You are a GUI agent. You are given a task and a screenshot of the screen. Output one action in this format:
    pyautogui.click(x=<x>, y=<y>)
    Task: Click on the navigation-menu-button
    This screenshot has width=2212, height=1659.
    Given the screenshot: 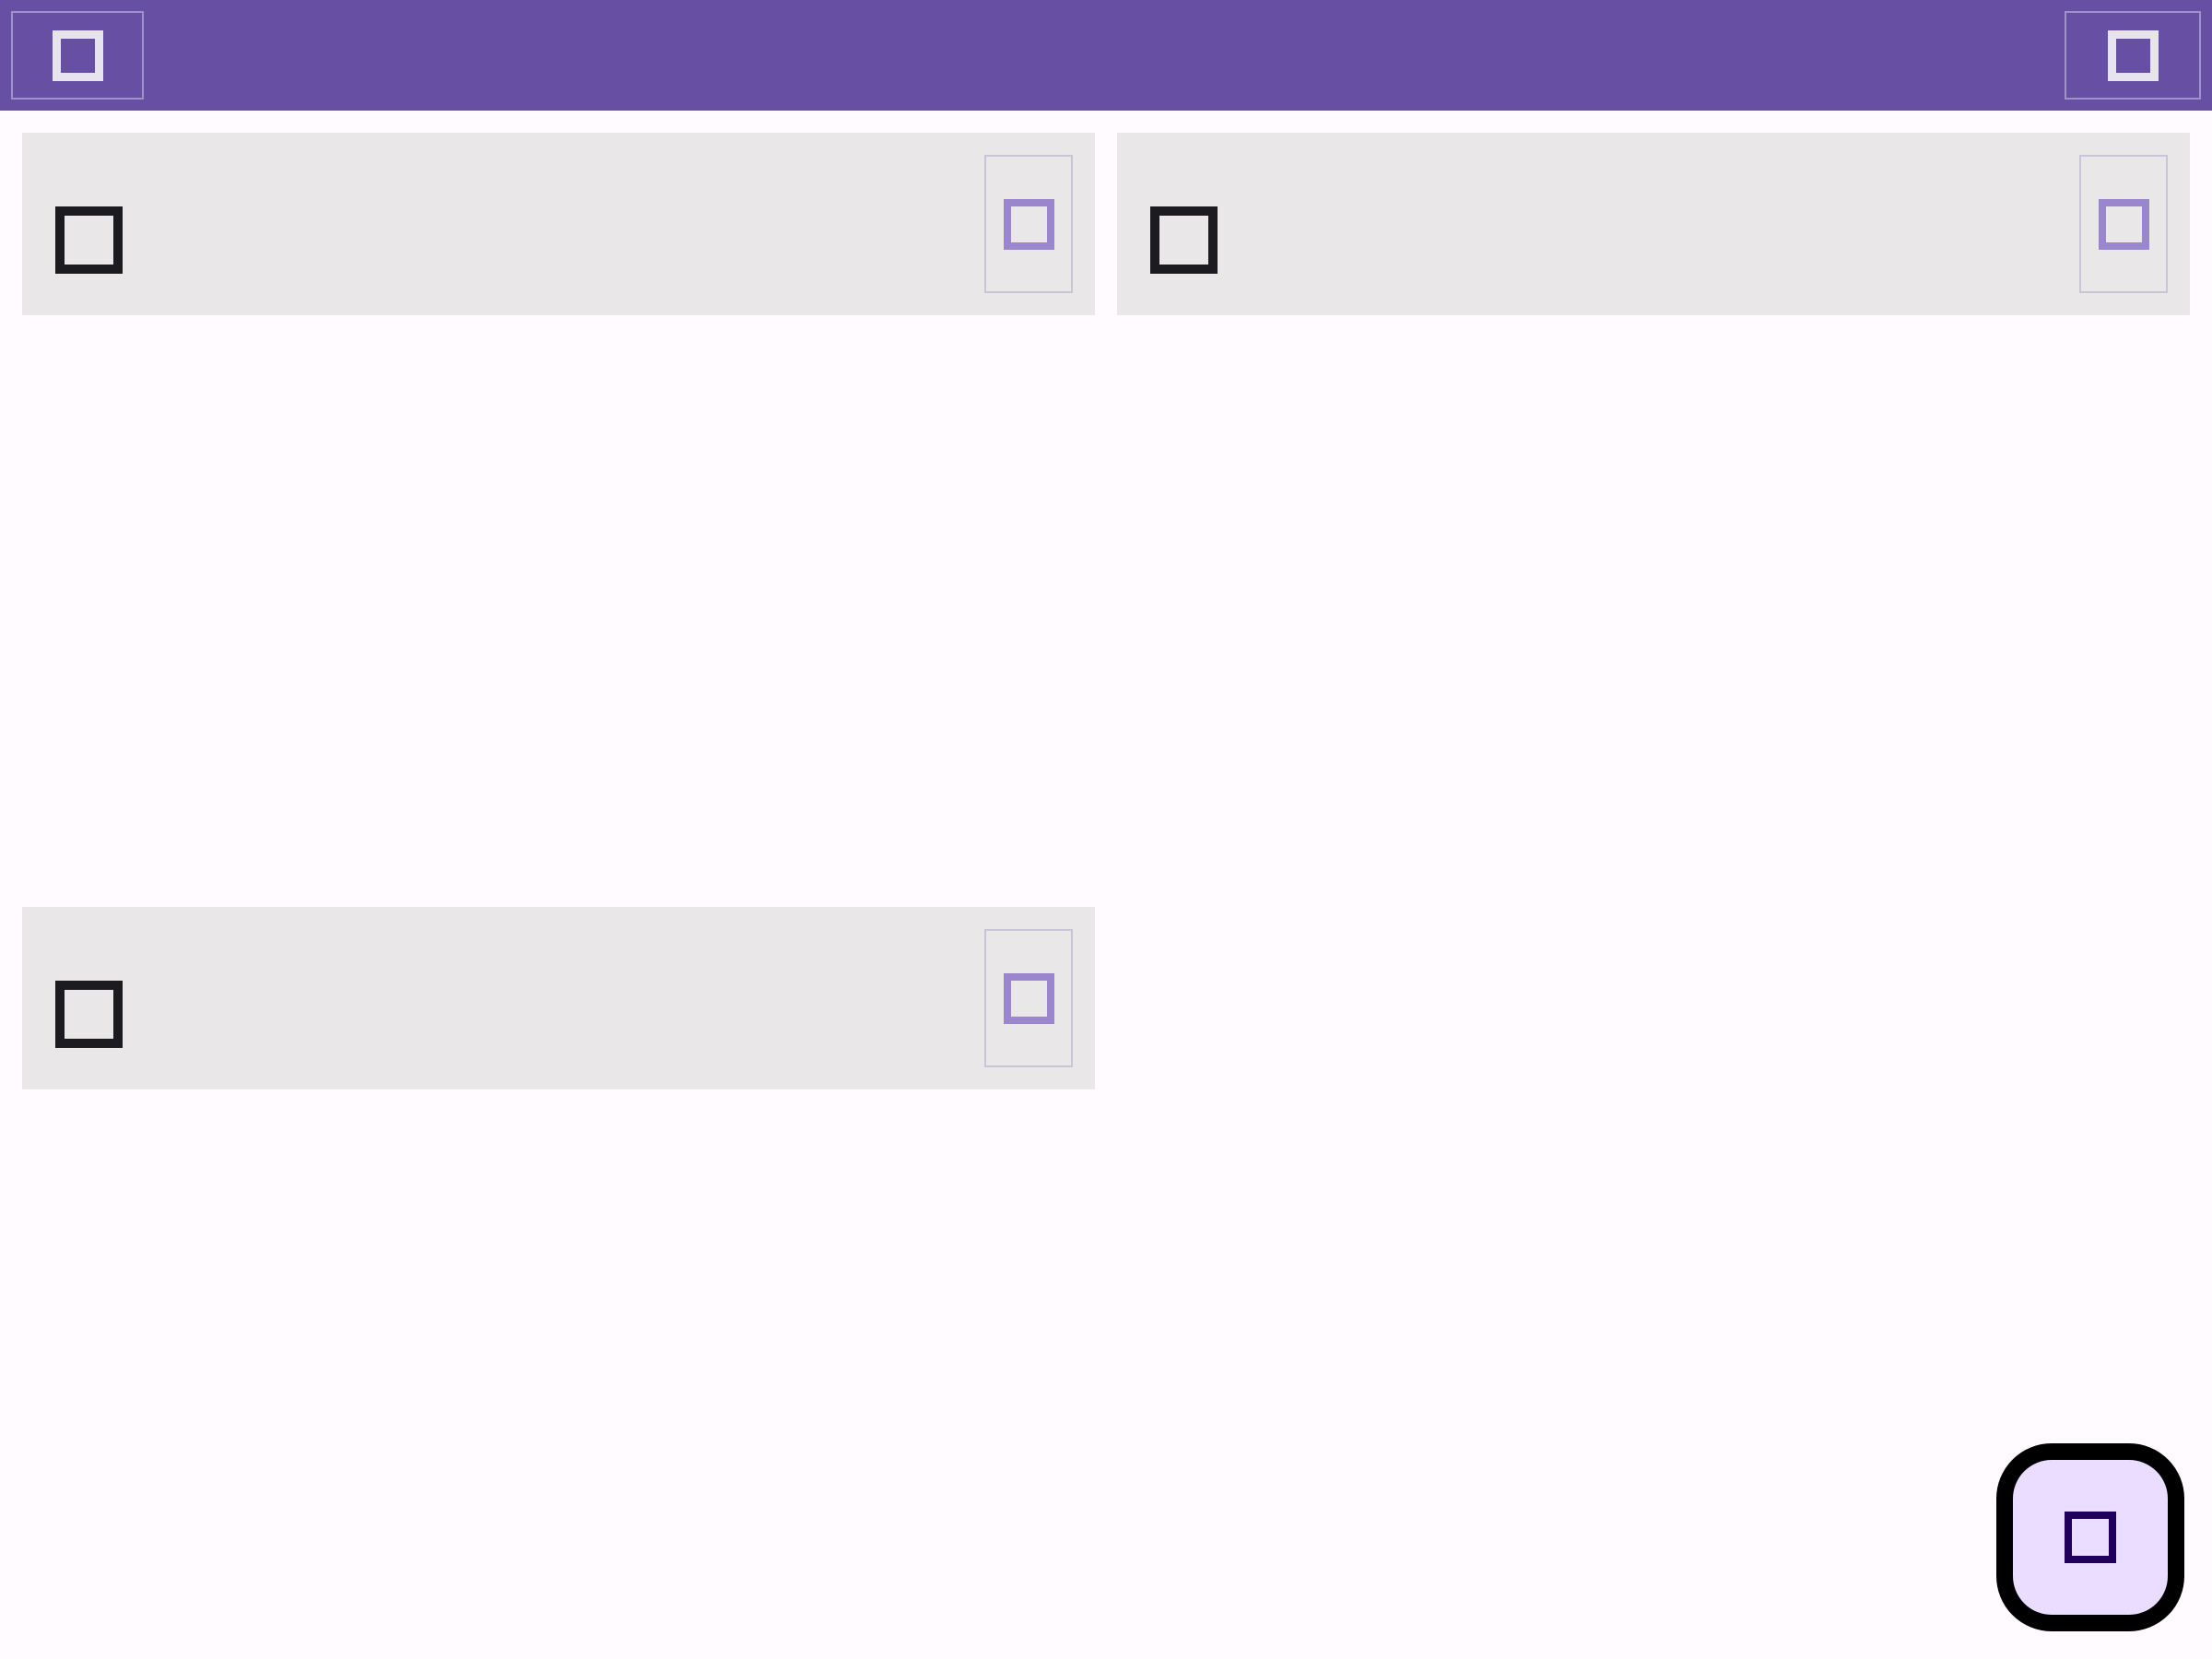 What is the action you would take?
    pyautogui.click(x=77, y=55)
    